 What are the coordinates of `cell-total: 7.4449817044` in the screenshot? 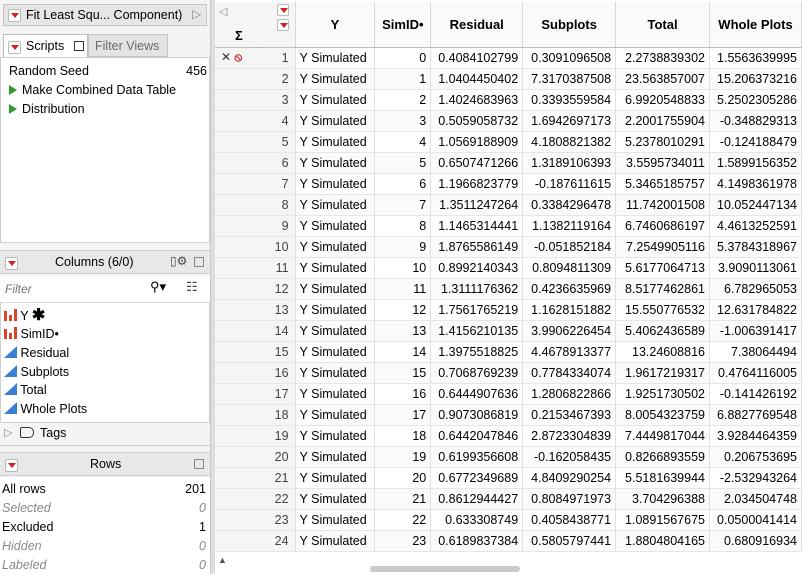 It's located at (662, 436).